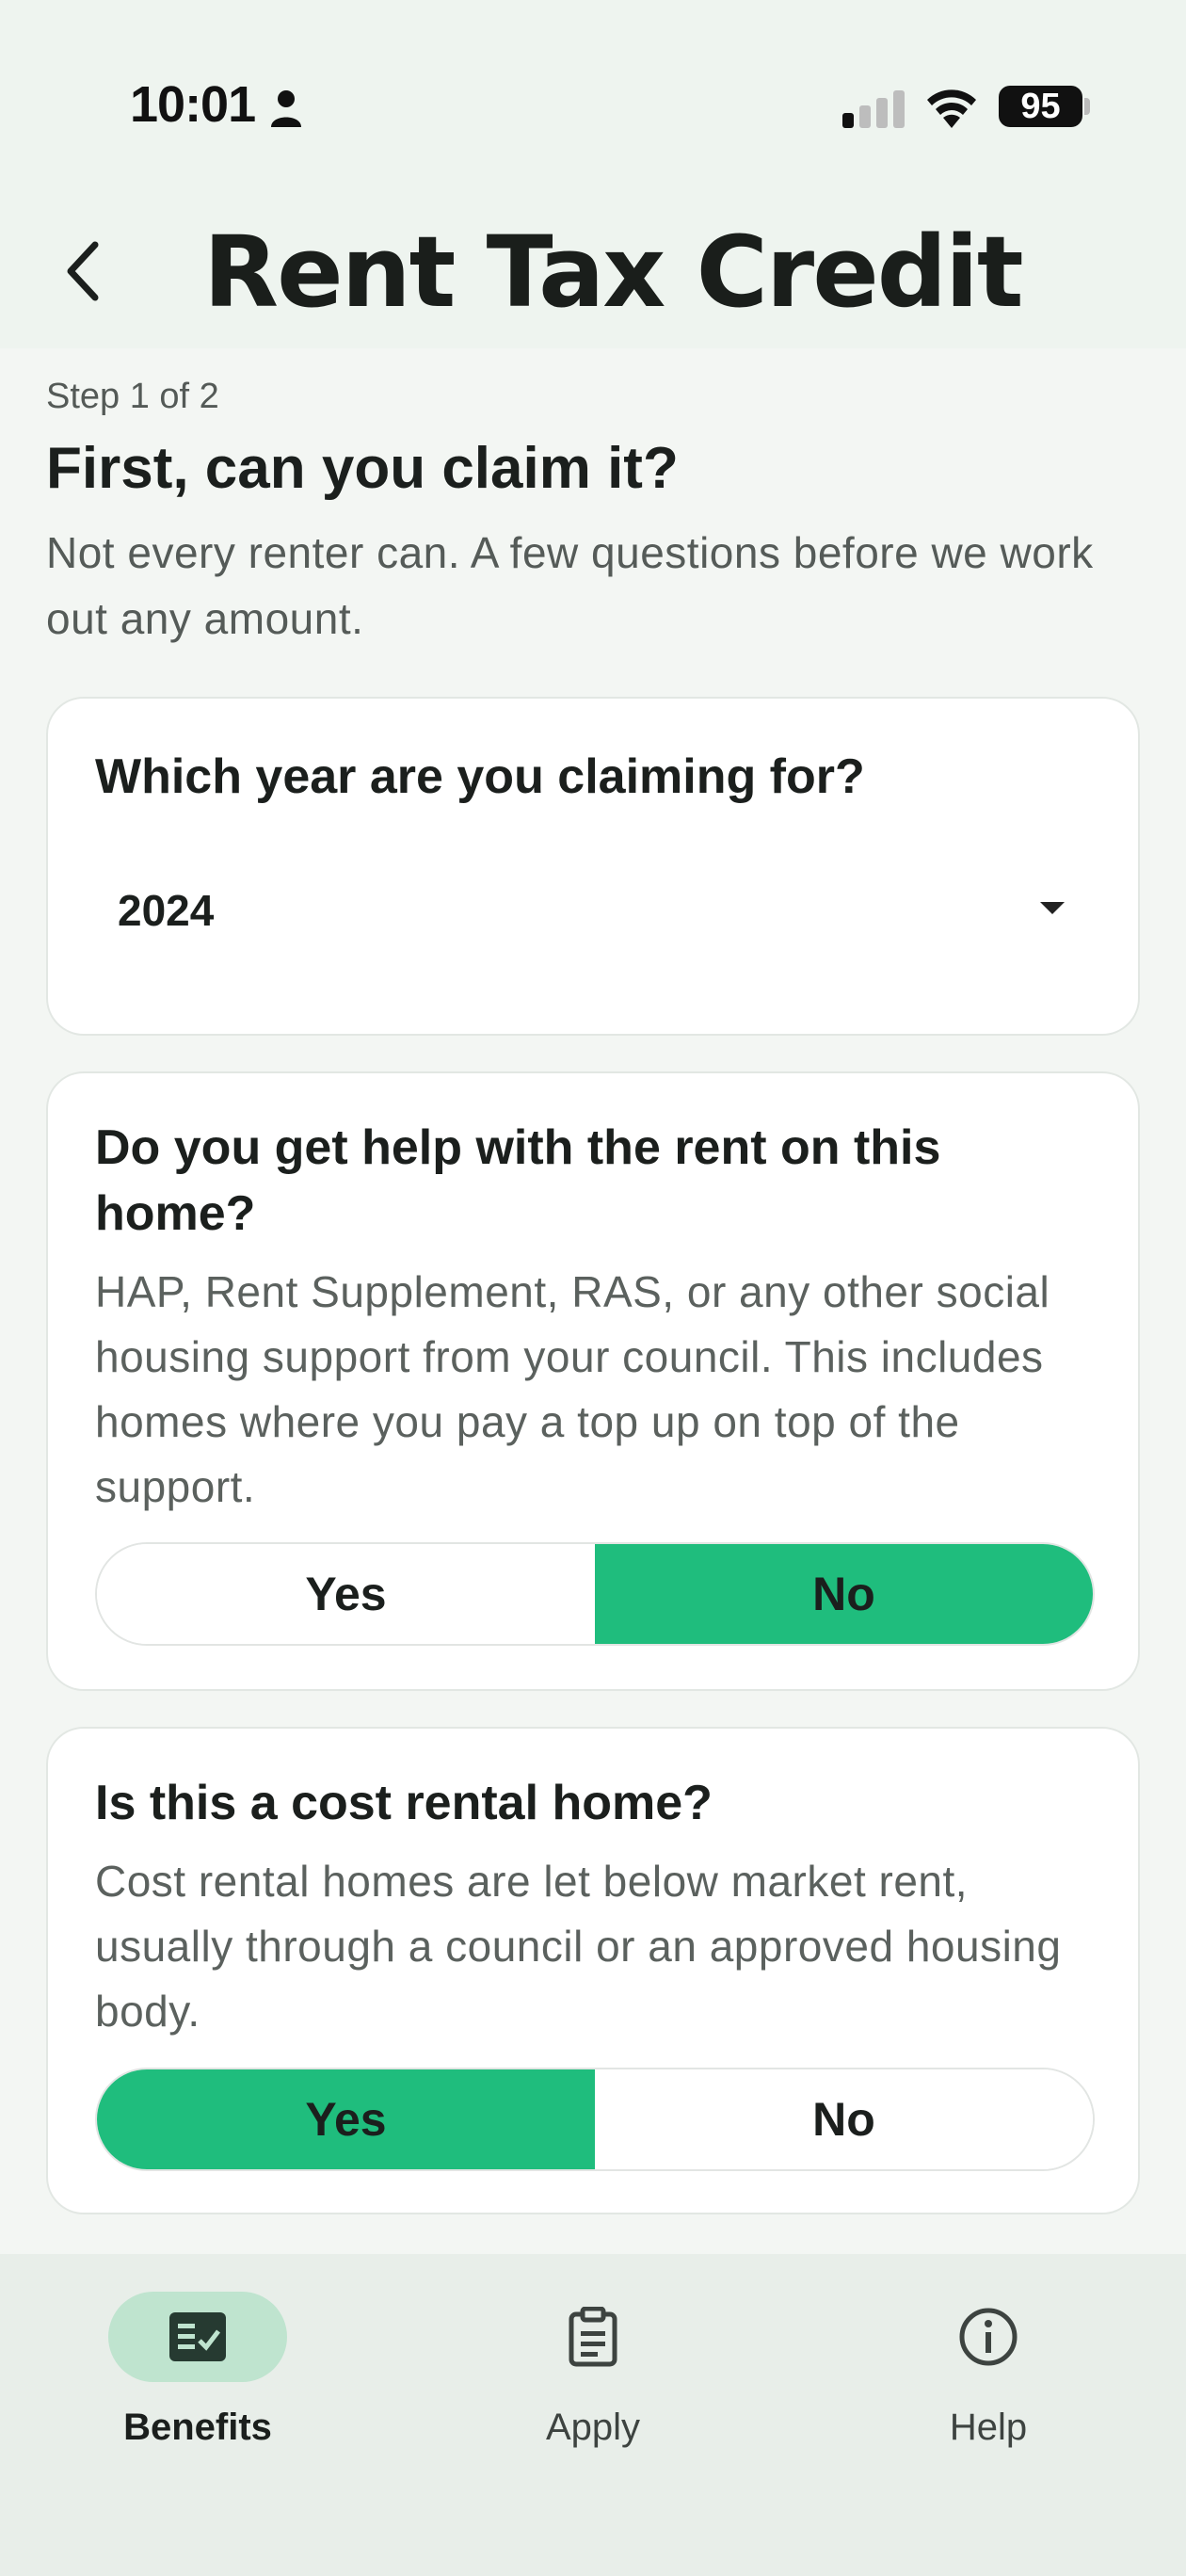 This screenshot has height=2576, width=1186. Describe the element at coordinates (593, 2427) in the screenshot. I see `nav-item-label: Apply` at that location.